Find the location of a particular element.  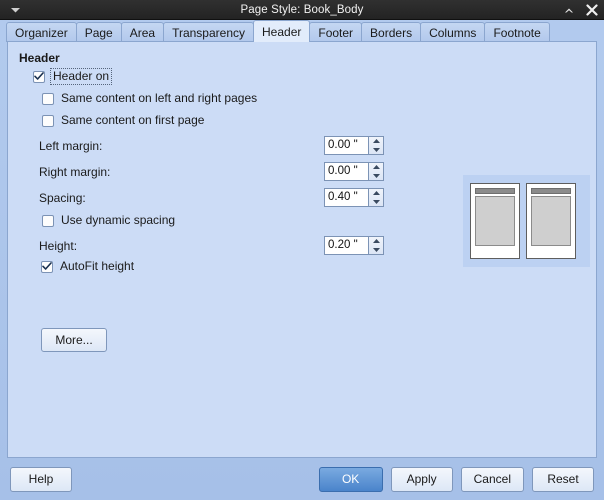

tab-label: Columns is located at coordinates (453, 32).